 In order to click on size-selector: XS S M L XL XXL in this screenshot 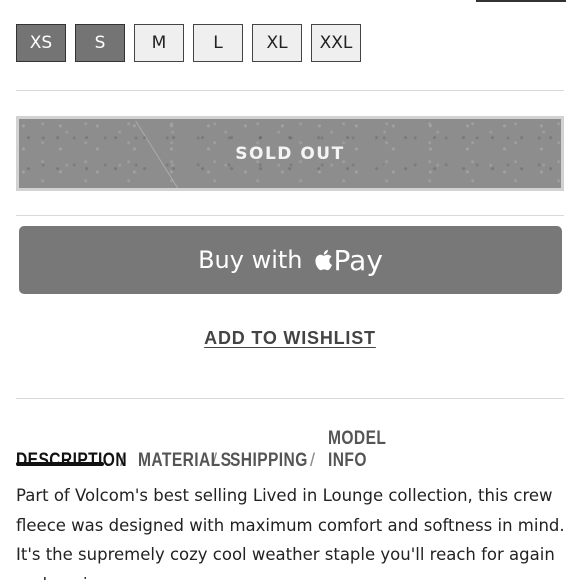, I will do `click(193, 43)`.